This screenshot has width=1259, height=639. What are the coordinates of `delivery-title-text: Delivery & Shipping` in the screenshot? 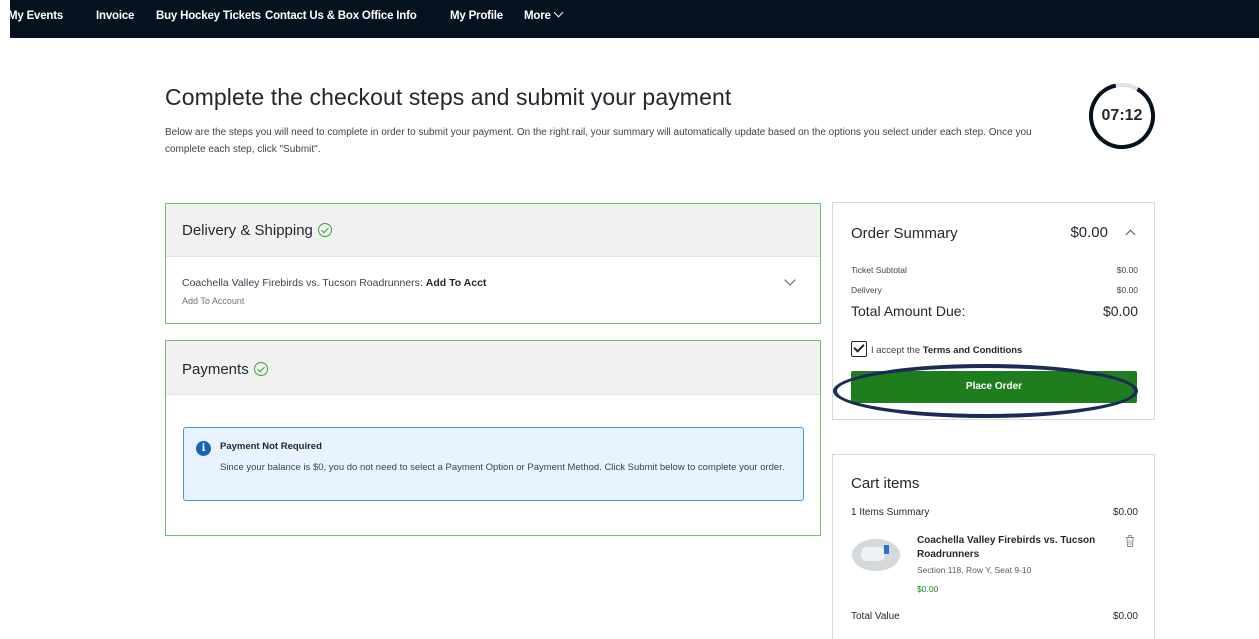 It's located at (247, 230).